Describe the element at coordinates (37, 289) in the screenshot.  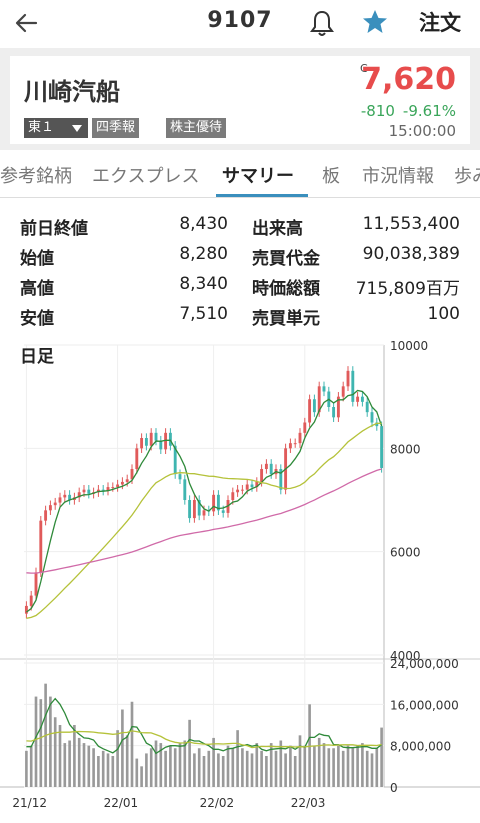
I see `stat-label: 高値` at that location.